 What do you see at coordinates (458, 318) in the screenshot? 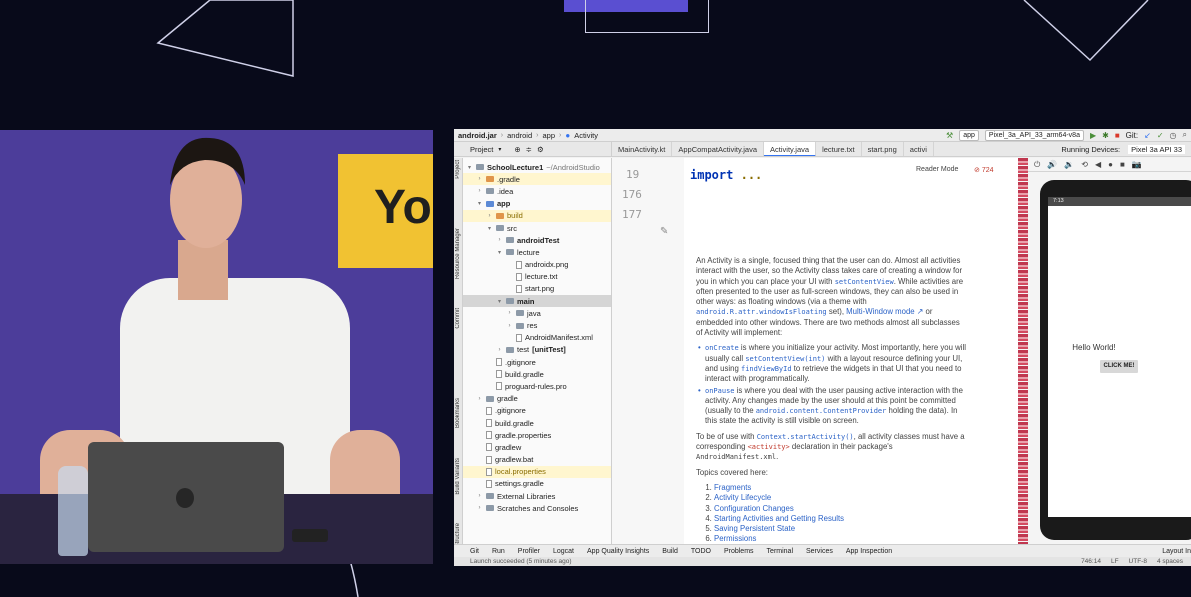
I see `commit-tool-button: Commit` at bounding box center [458, 318].